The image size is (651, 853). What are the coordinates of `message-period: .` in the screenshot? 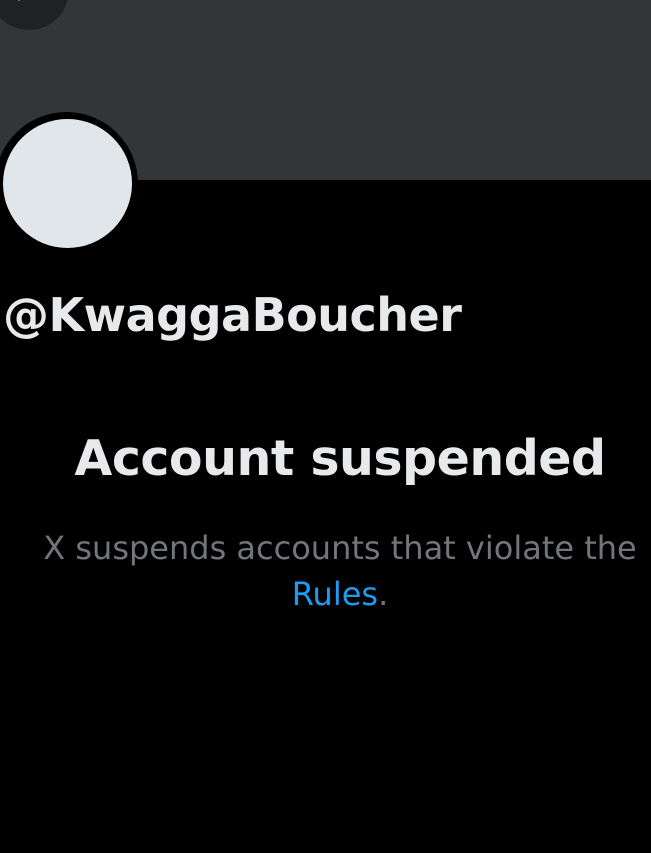 It's located at (383, 594).